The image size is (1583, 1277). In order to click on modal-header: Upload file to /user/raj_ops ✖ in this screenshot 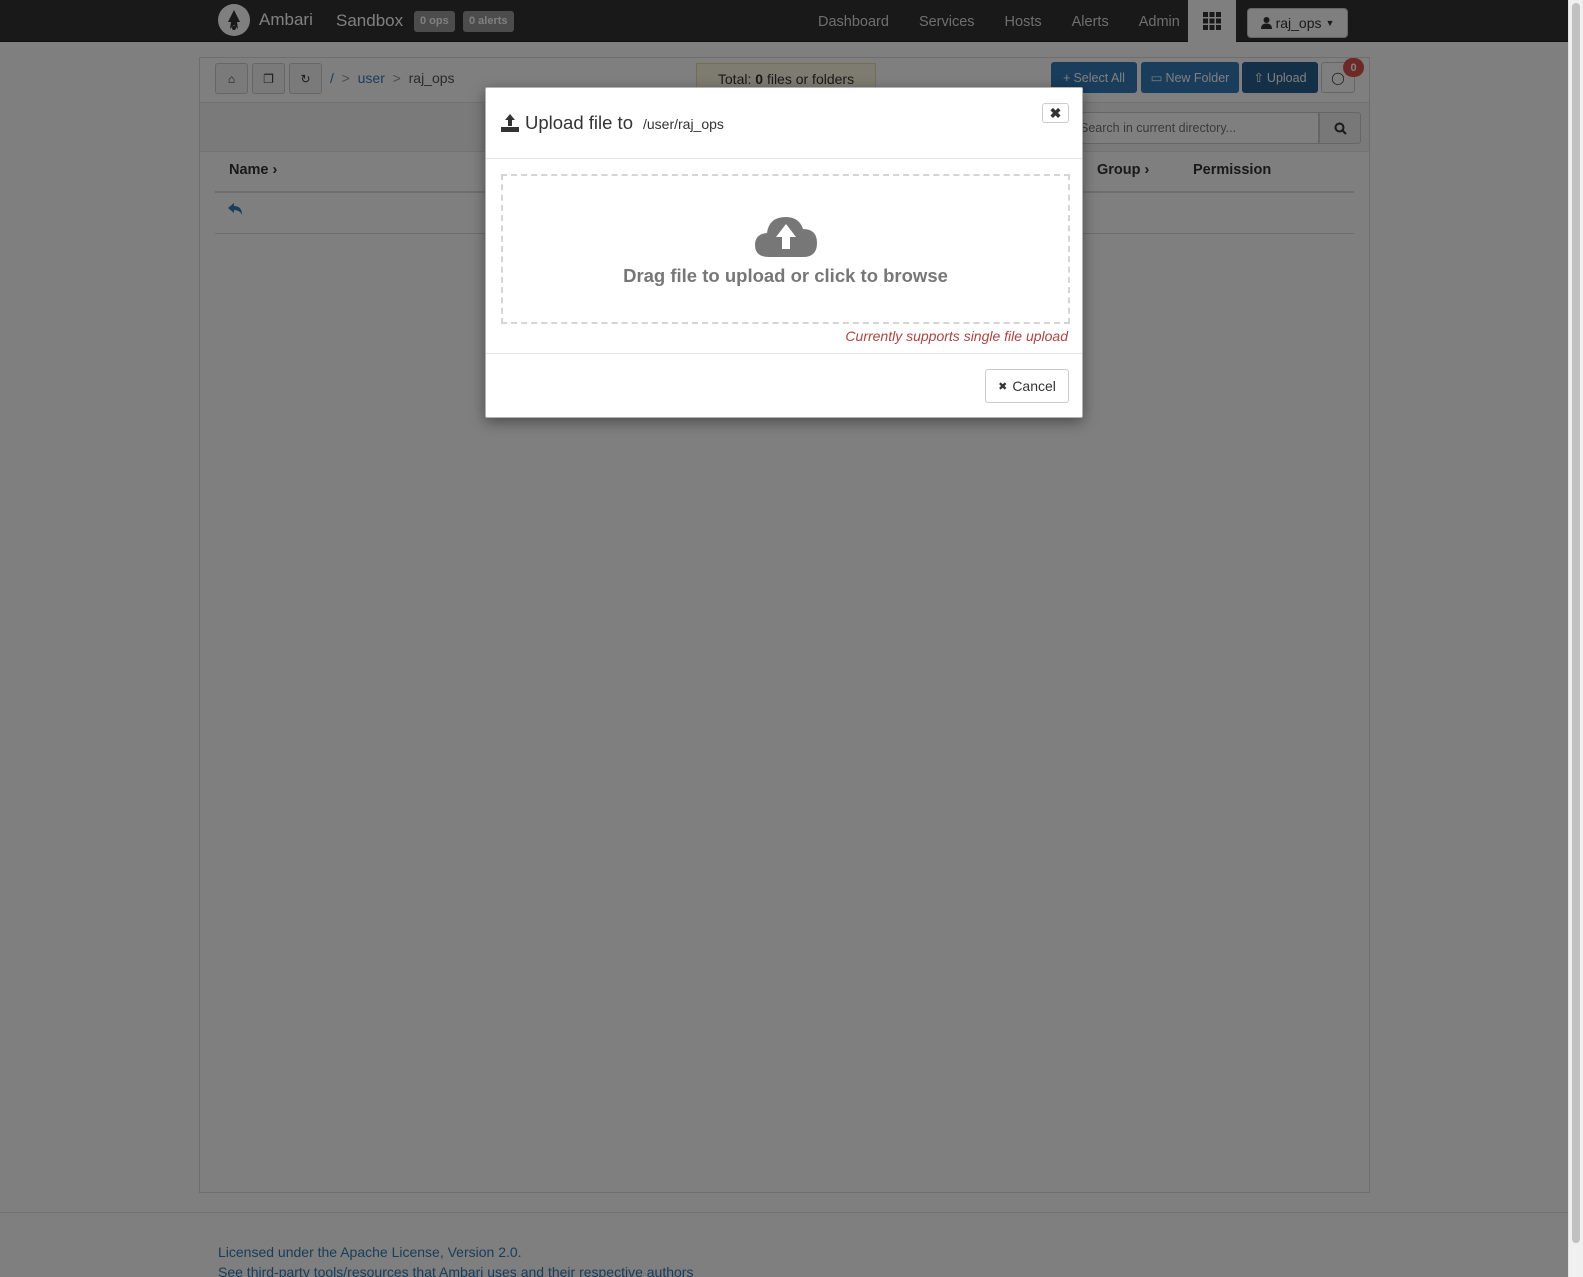, I will do `click(784, 123)`.